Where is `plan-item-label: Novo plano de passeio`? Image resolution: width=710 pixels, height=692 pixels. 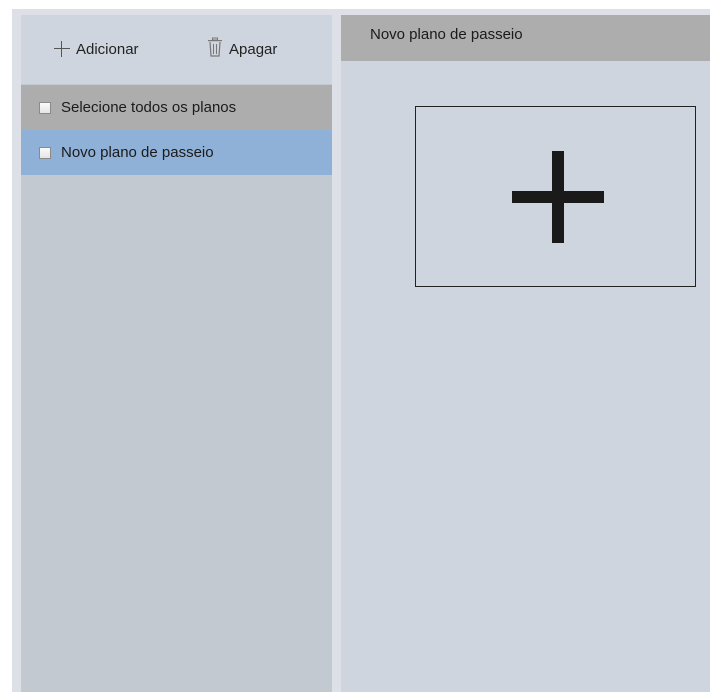 plan-item-label: Novo plano de passeio is located at coordinates (137, 152).